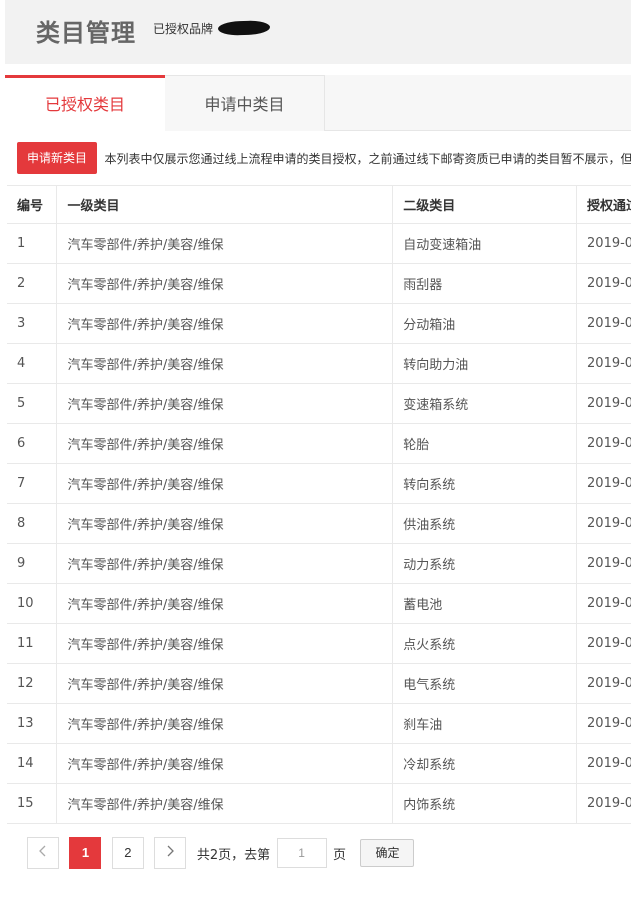 Image resolution: width=631 pixels, height=905 pixels. What do you see at coordinates (32, 443) in the screenshot?
I see `cell-id: 6` at bounding box center [32, 443].